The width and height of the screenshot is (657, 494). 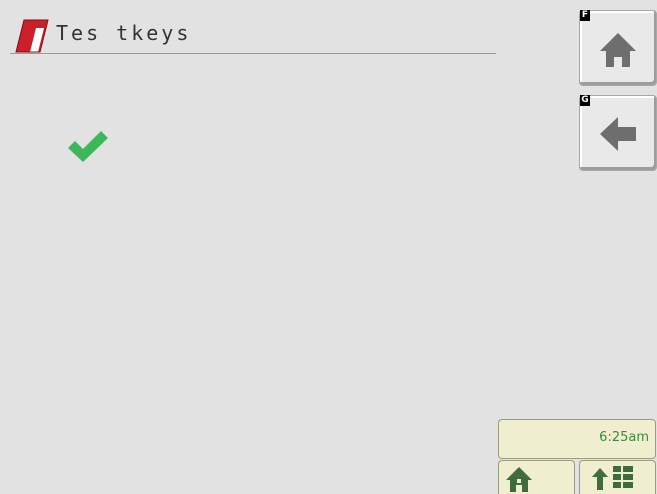 I want to click on softkey-label-f: F, so click(x=585, y=15).